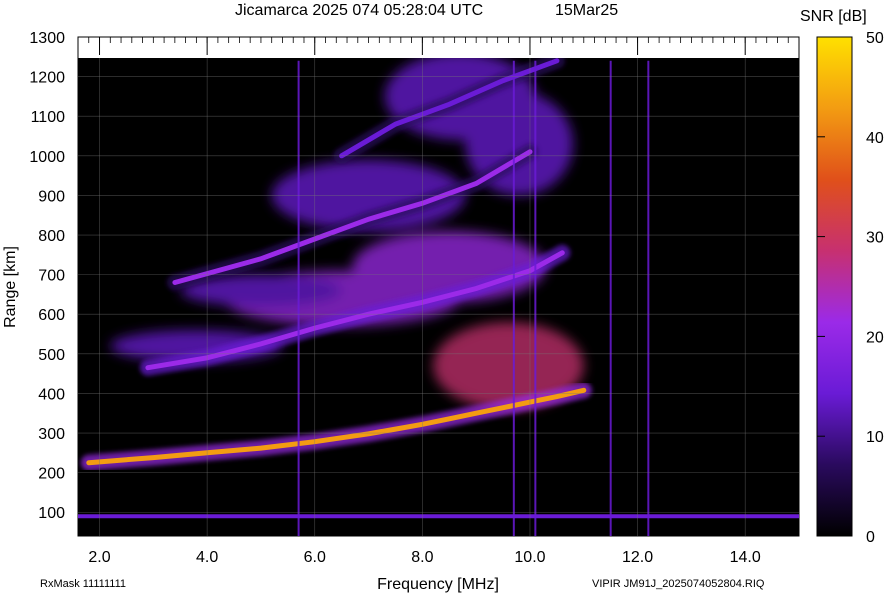 The height and width of the screenshot is (595, 884). I want to click on y-tick-label: 100, so click(51, 513).